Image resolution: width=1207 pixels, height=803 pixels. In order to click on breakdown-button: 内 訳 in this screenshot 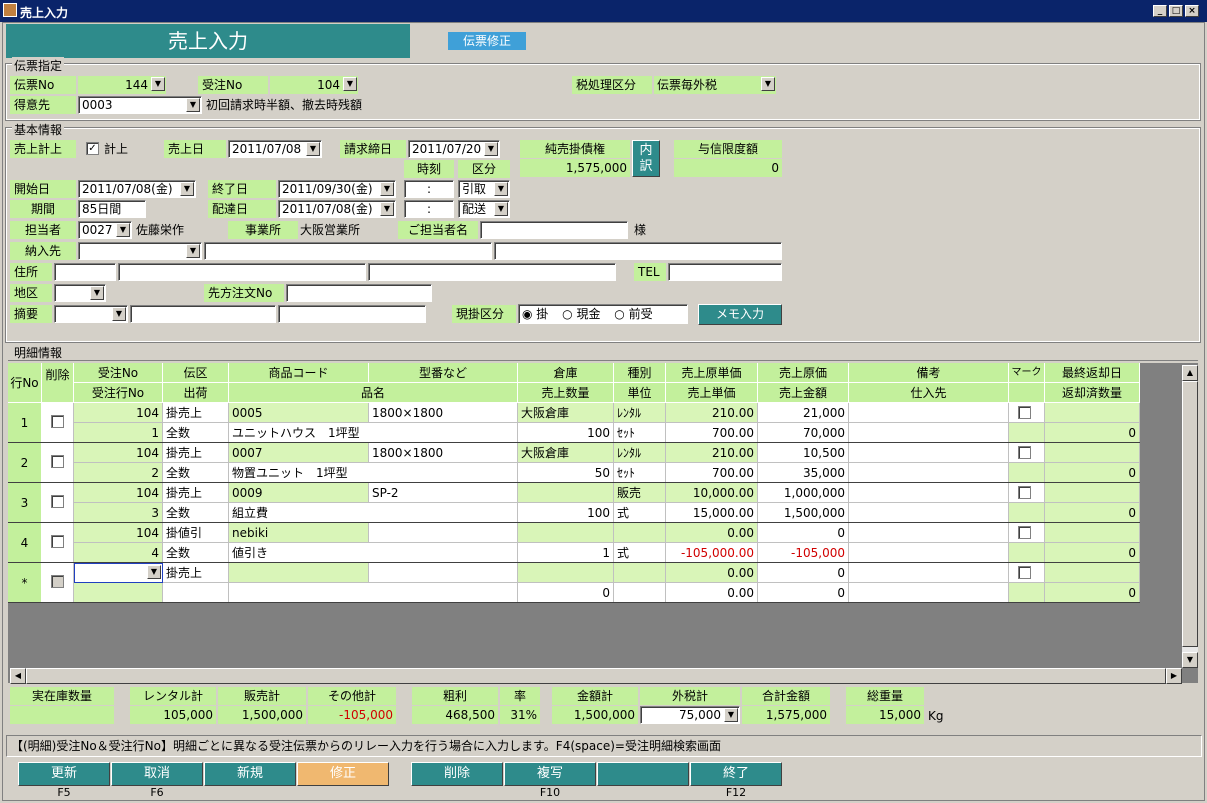, I will do `click(646, 158)`.